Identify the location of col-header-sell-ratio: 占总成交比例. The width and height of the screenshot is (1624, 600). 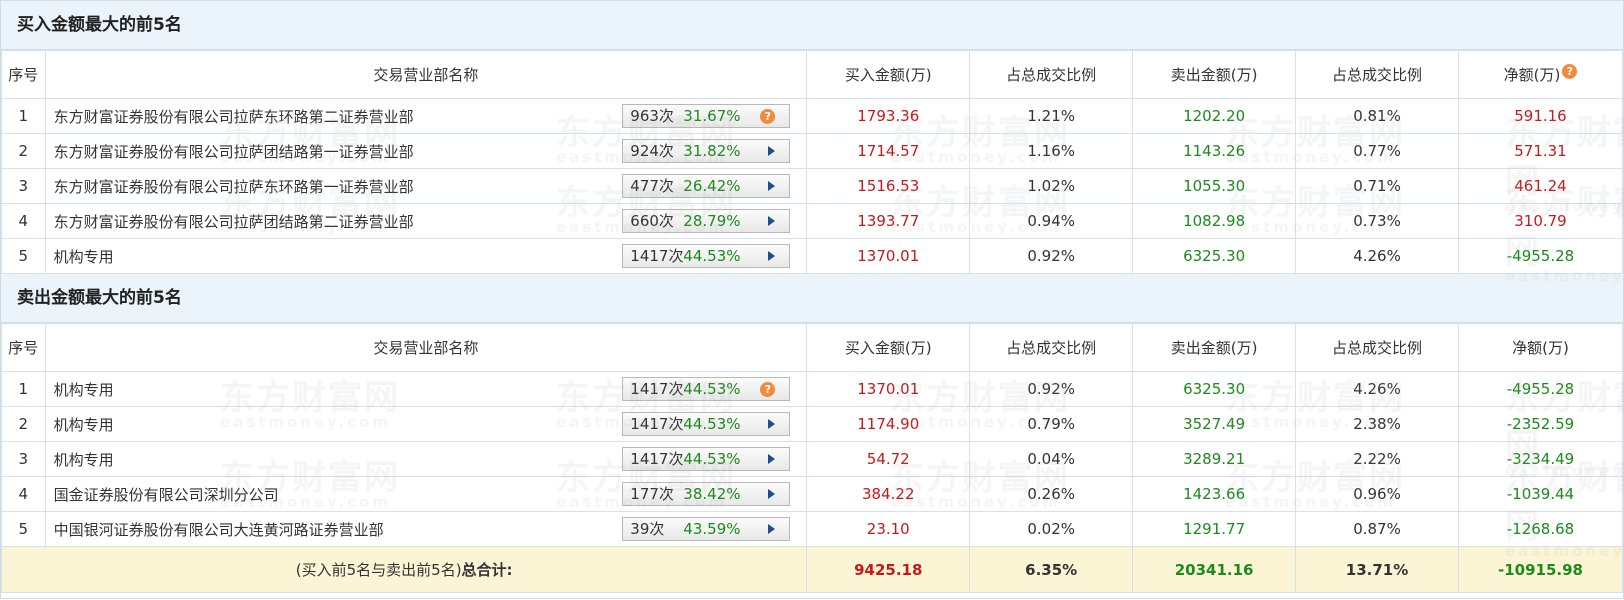
(1377, 347).